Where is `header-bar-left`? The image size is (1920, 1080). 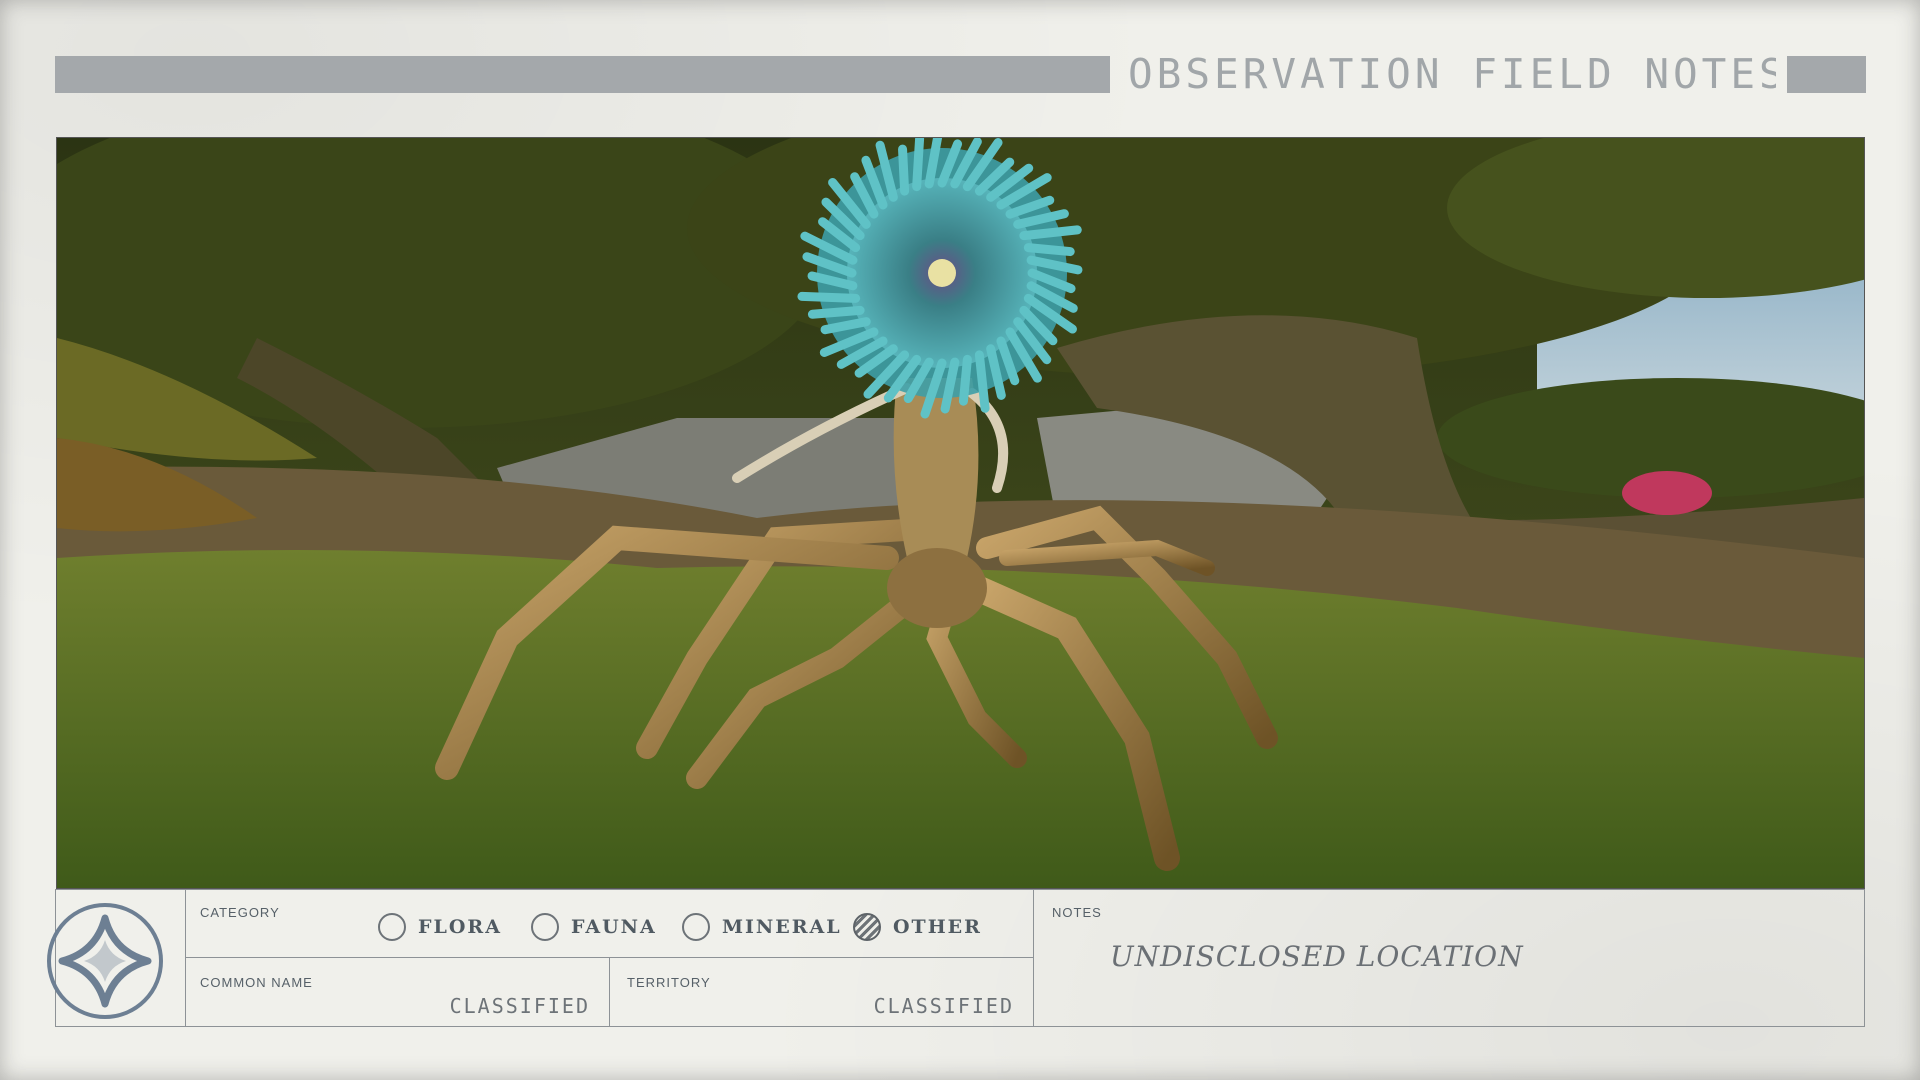
header-bar-left is located at coordinates (582, 74).